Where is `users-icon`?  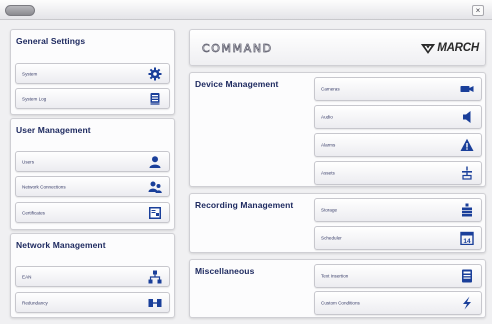 users-icon is located at coordinates (155, 187).